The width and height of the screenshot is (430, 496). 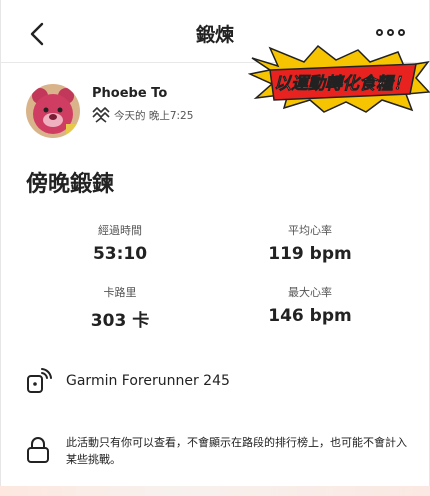 What do you see at coordinates (310, 243) in the screenshot?
I see `stat-avg-heart-rate: 平均心率 119 bpm` at bounding box center [310, 243].